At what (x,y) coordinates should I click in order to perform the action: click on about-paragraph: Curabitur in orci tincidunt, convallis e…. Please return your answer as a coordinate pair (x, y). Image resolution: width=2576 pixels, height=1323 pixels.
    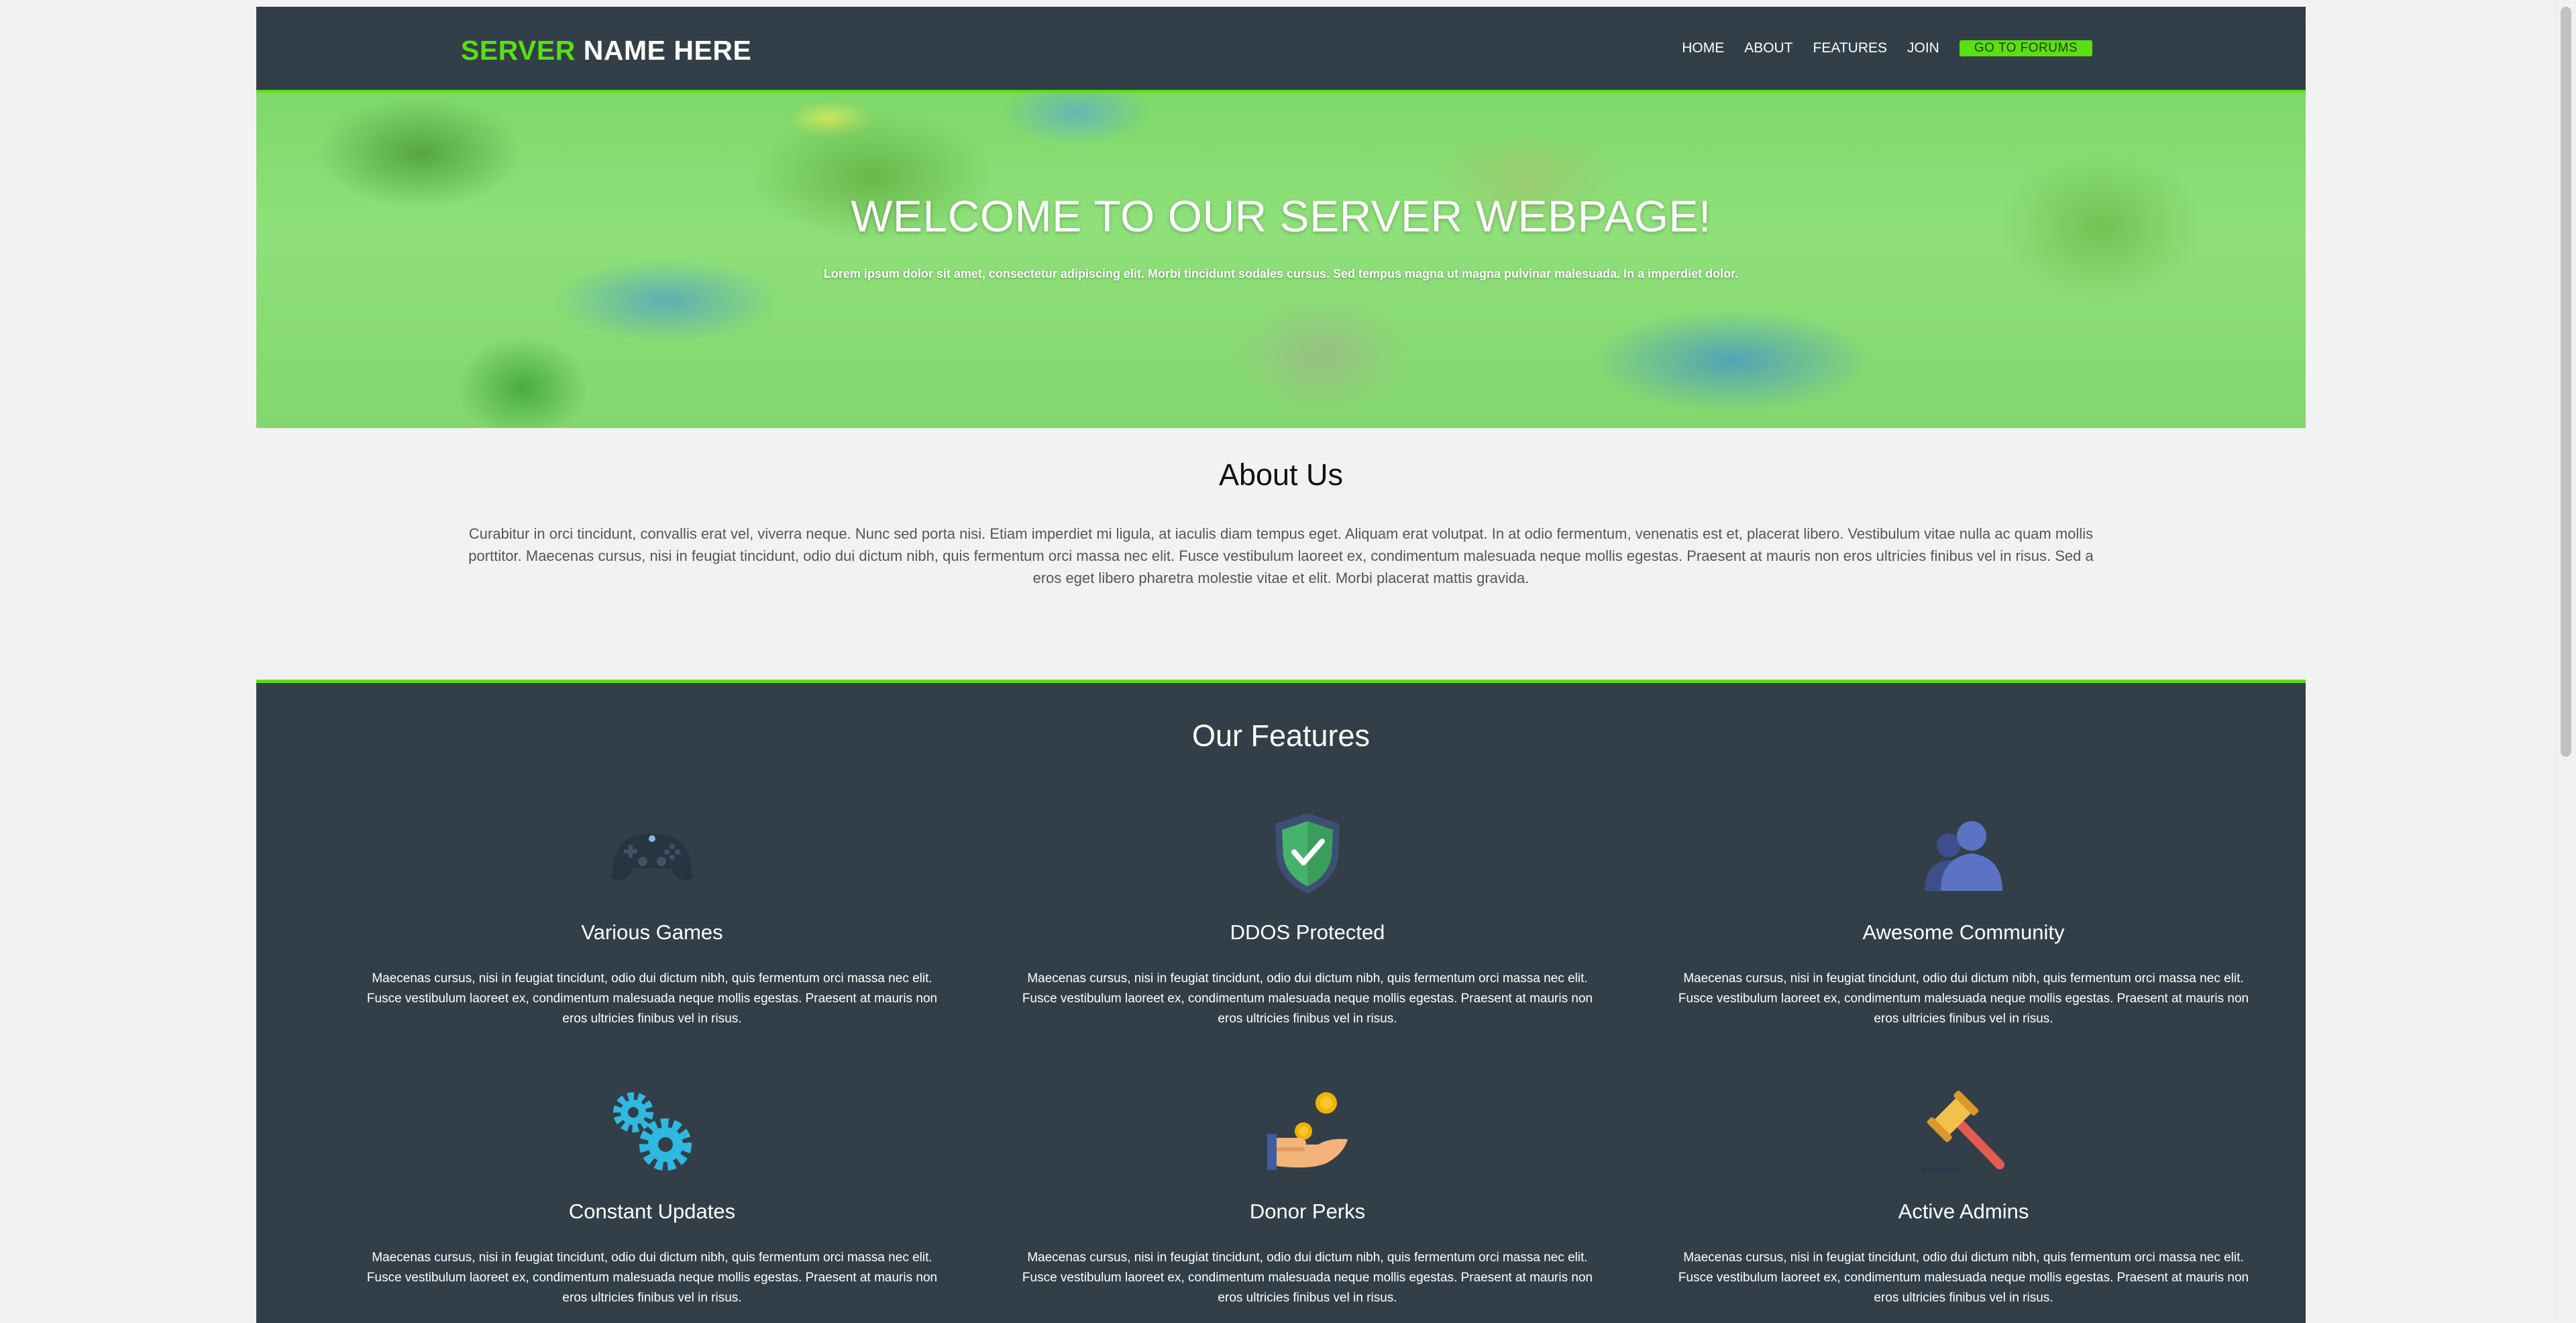
    Looking at the image, I should click on (1281, 555).